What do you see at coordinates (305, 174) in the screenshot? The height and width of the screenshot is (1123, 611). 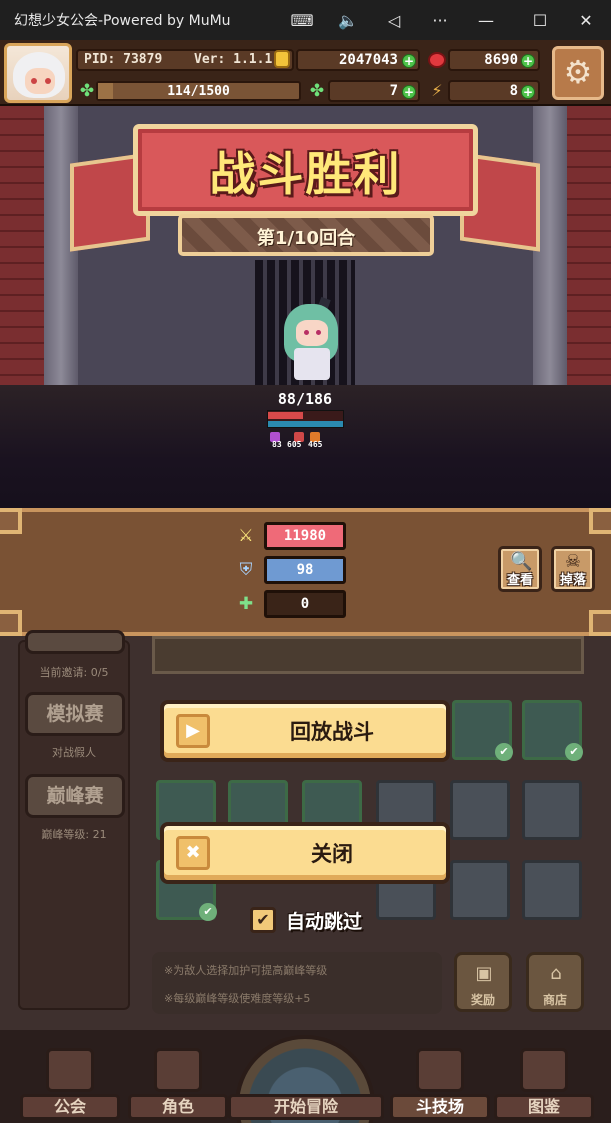 I see `victory-title: 战斗胜利` at bounding box center [305, 174].